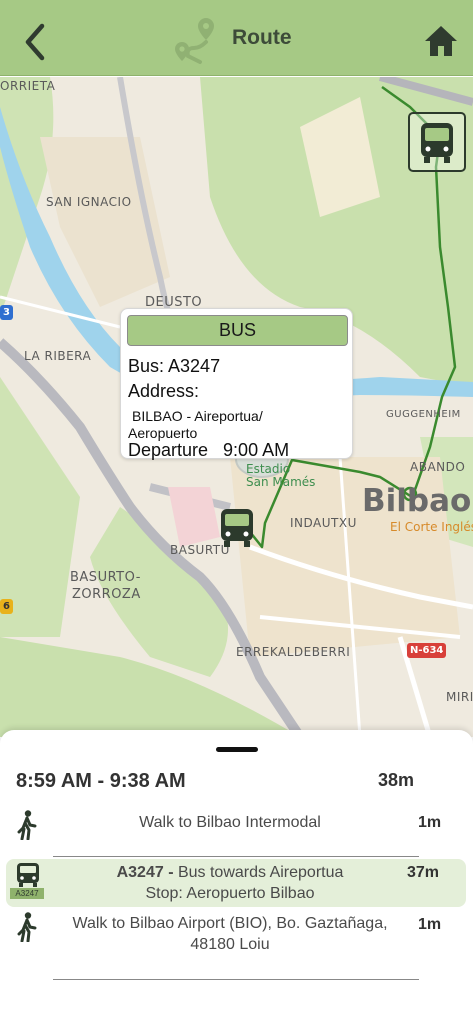 This screenshot has height=1024, width=473. I want to click on map-label: ABANDO, so click(438, 467).